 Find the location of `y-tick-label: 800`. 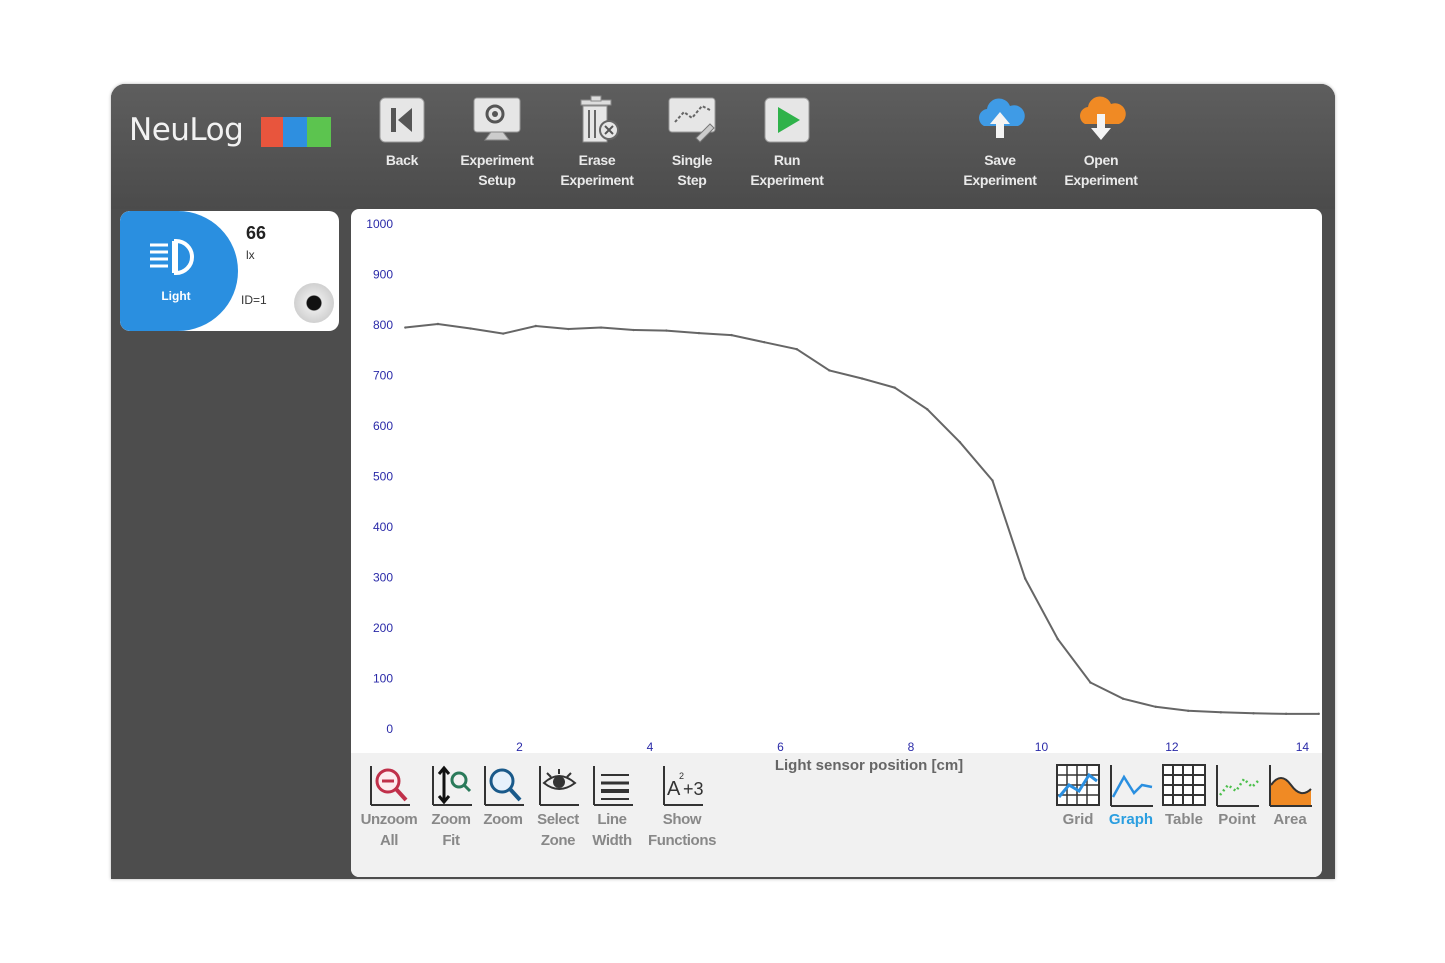

y-tick-label: 800 is located at coordinates (383, 325).